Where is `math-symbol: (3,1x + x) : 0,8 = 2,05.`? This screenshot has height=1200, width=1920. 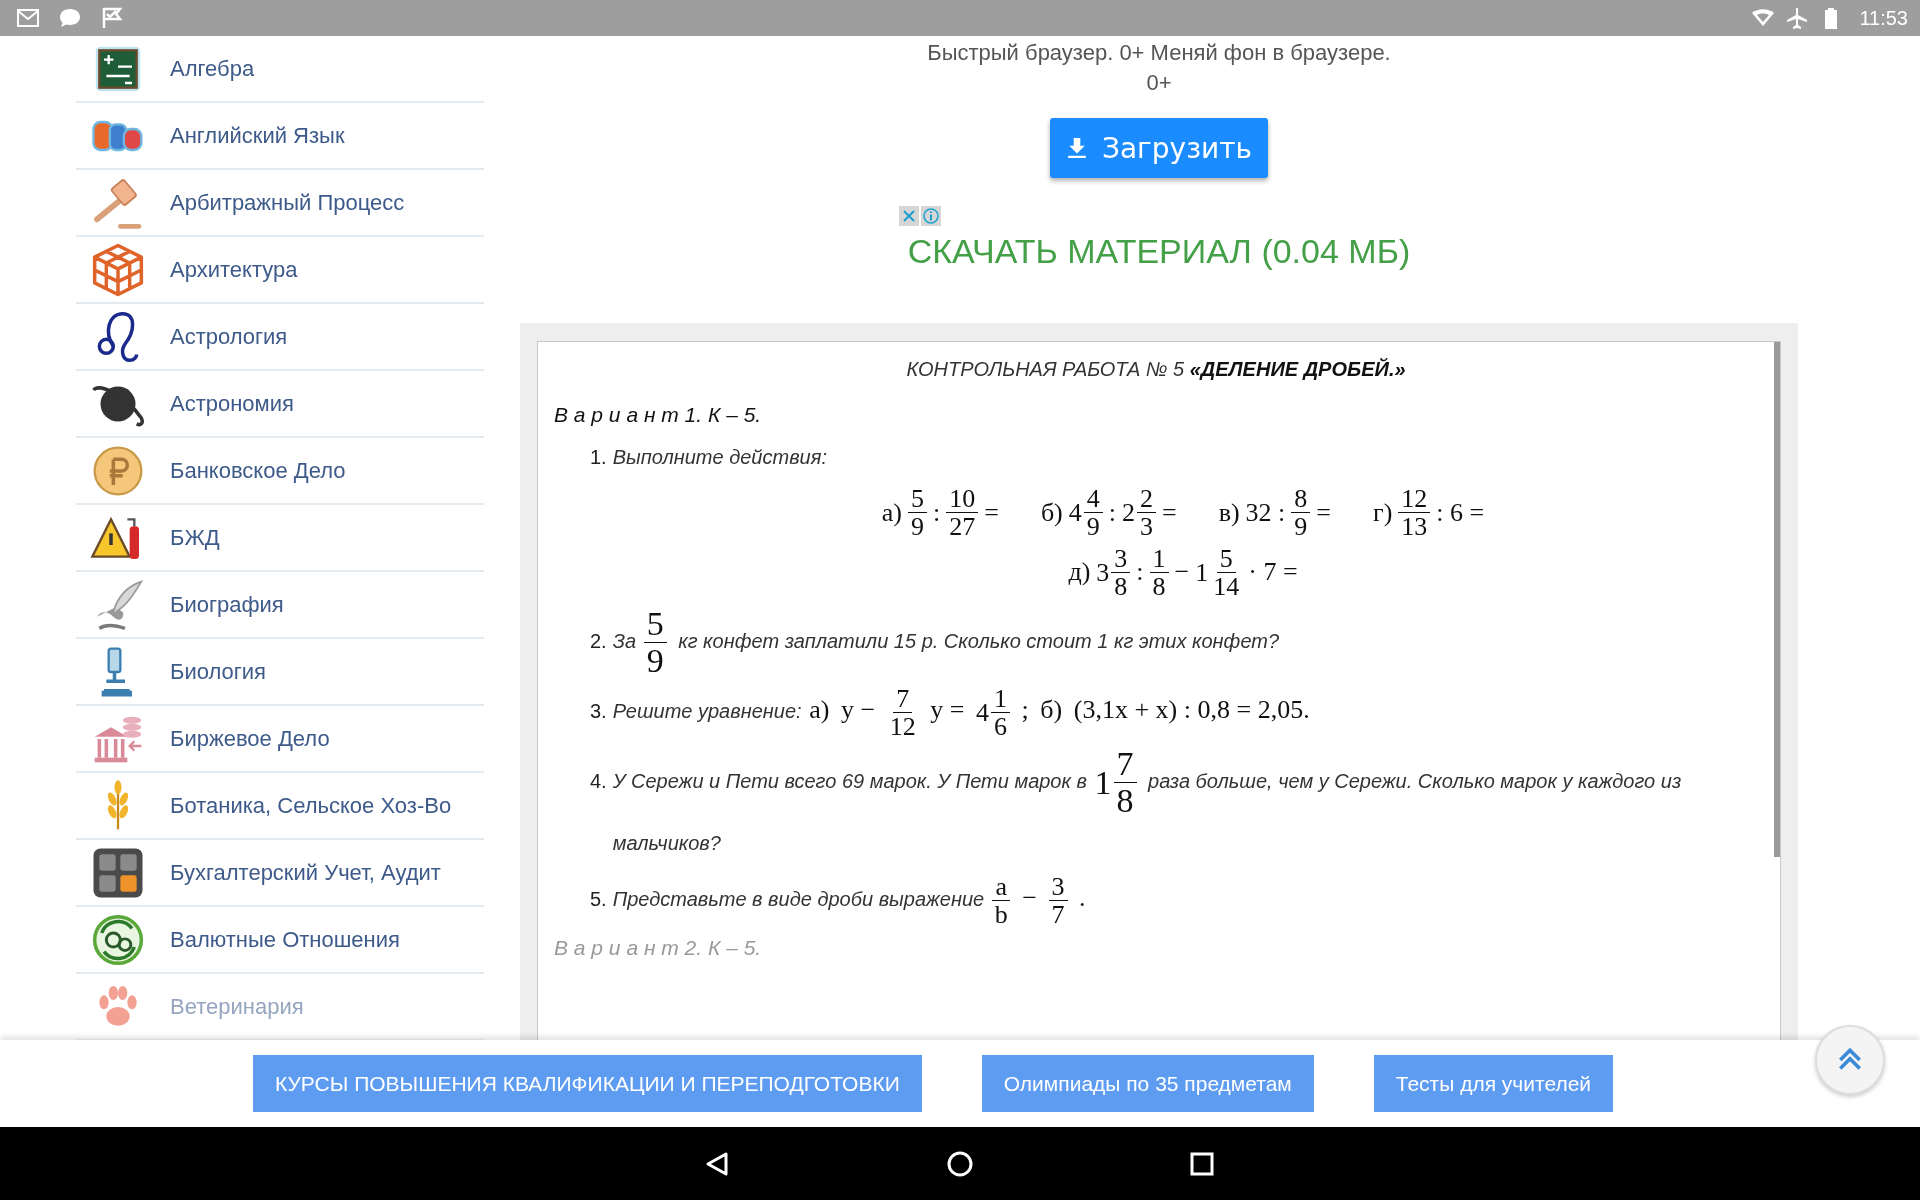 math-symbol: (3,1x + x) : 0,8 = 2,05. is located at coordinates (1191, 709).